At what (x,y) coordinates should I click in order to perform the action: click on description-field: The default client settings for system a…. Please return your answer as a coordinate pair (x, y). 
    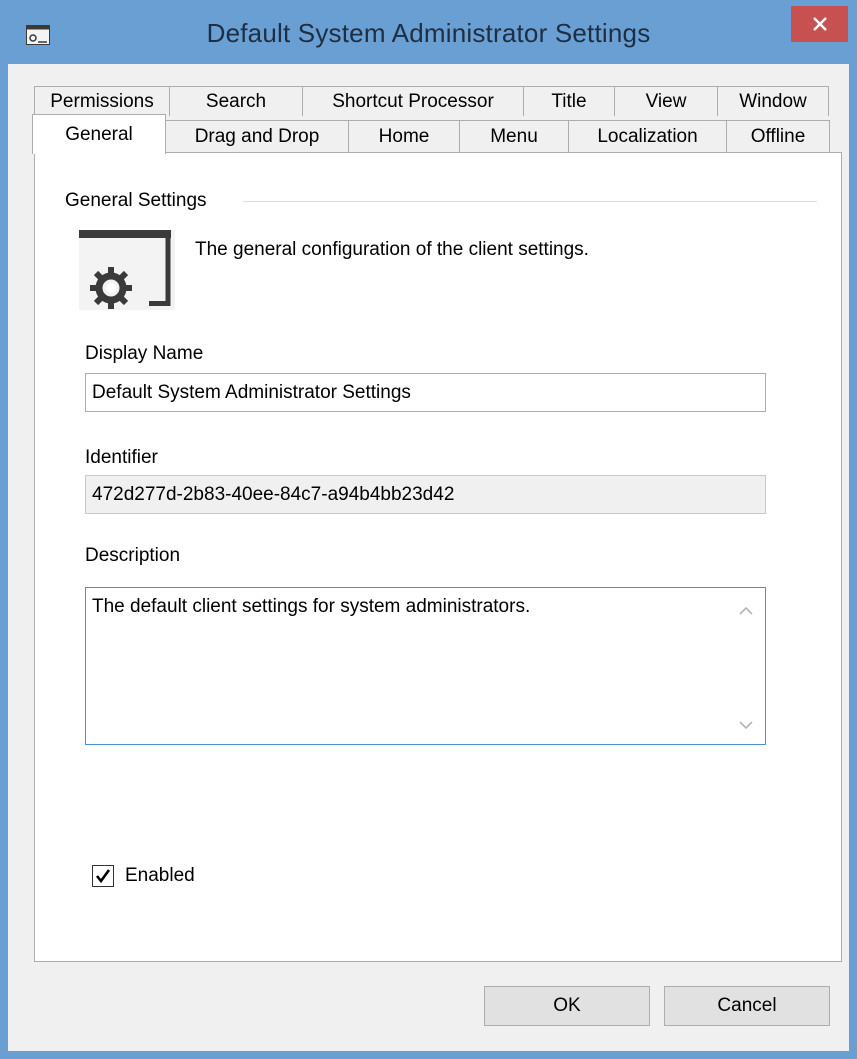
    Looking at the image, I should click on (425, 666).